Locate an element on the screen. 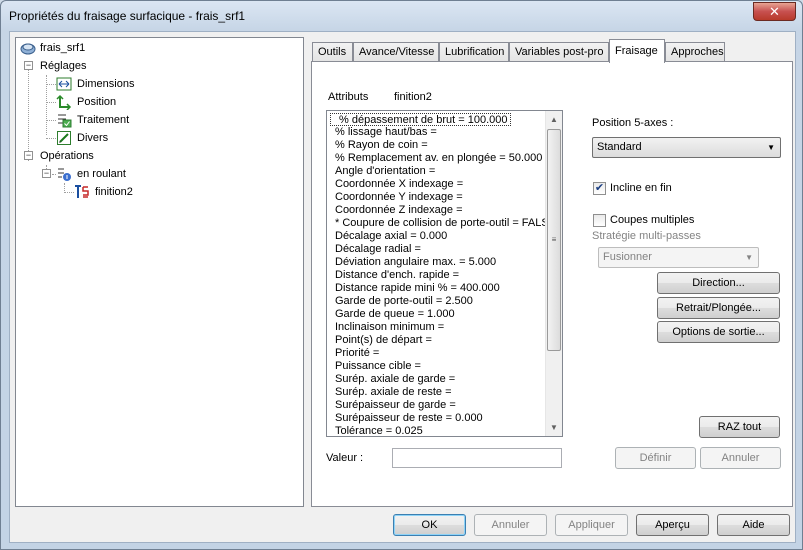  strategie-value: Fusionner is located at coordinates (627, 257).